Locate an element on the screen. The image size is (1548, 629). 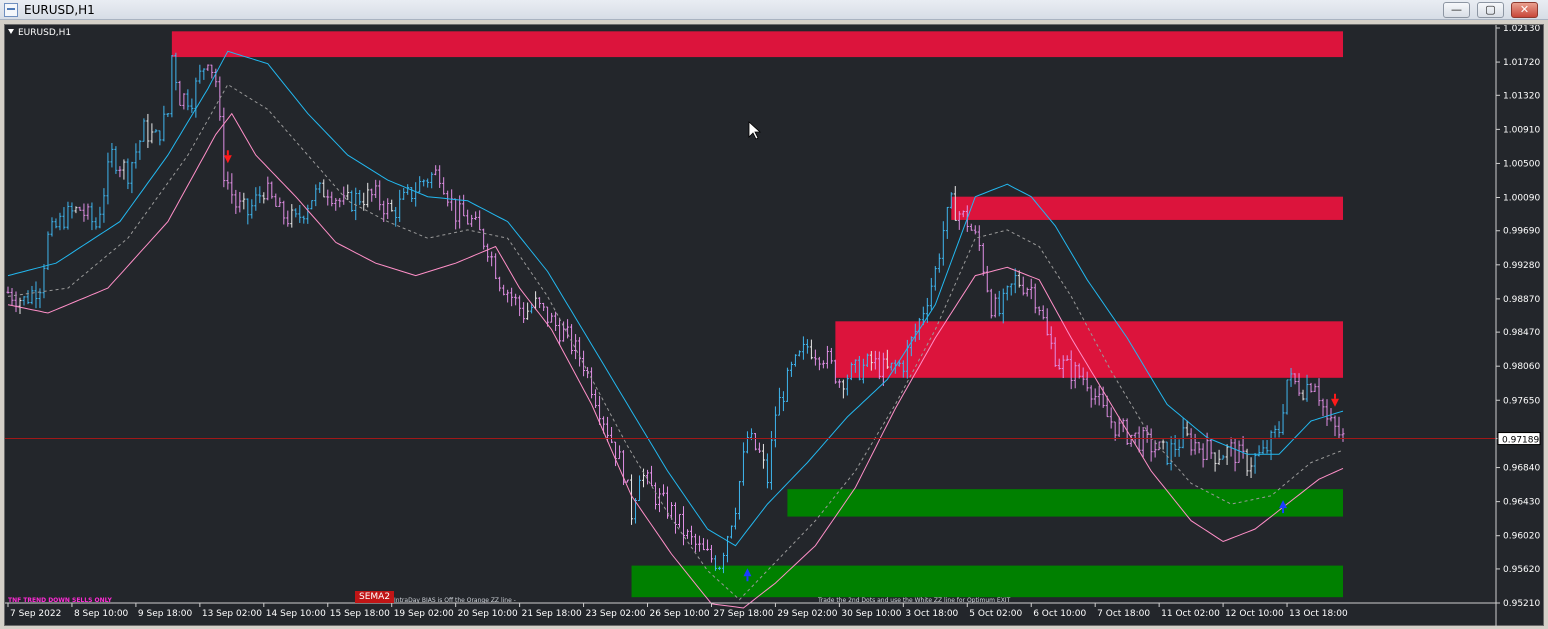
time-tick-label: 13 Sep 02:00 is located at coordinates (232, 614).